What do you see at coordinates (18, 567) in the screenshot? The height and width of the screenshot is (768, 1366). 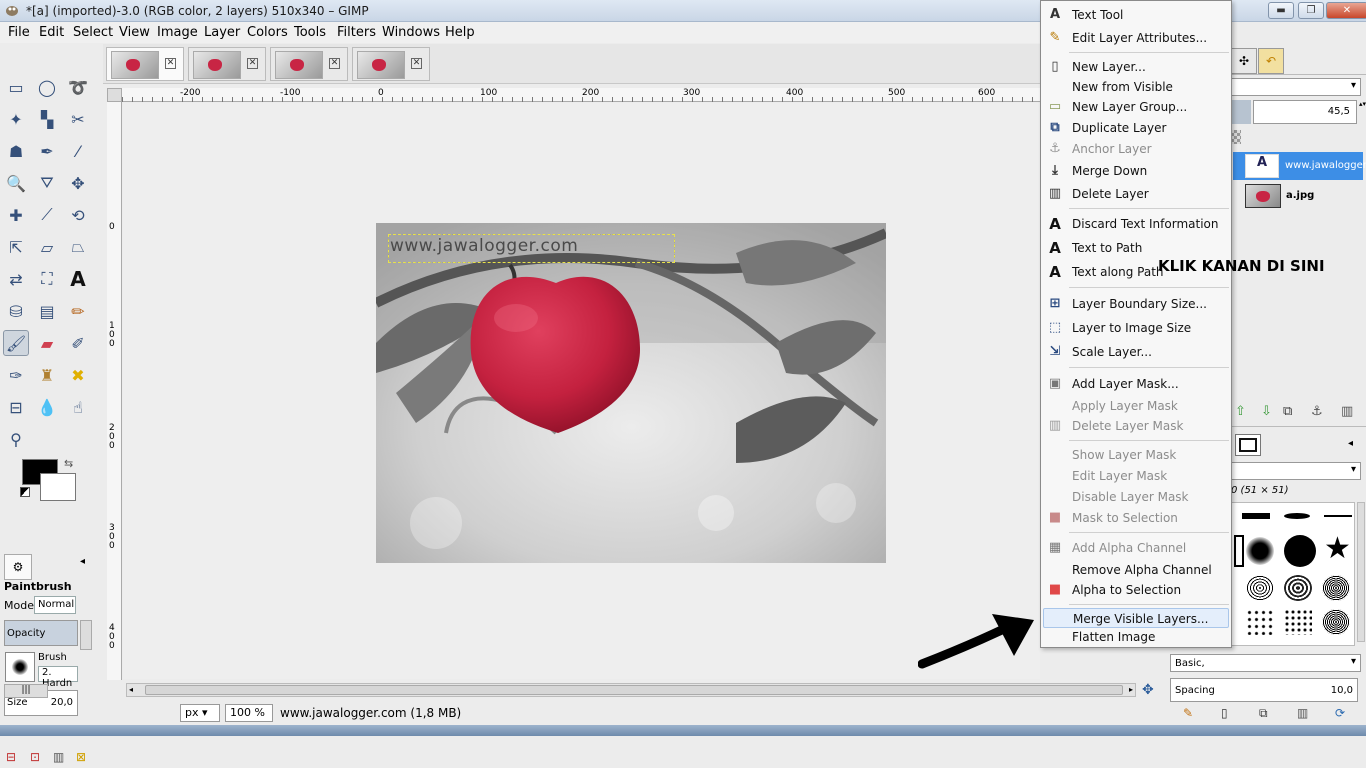 I see `tool-options-tab-icon: ⚙` at bounding box center [18, 567].